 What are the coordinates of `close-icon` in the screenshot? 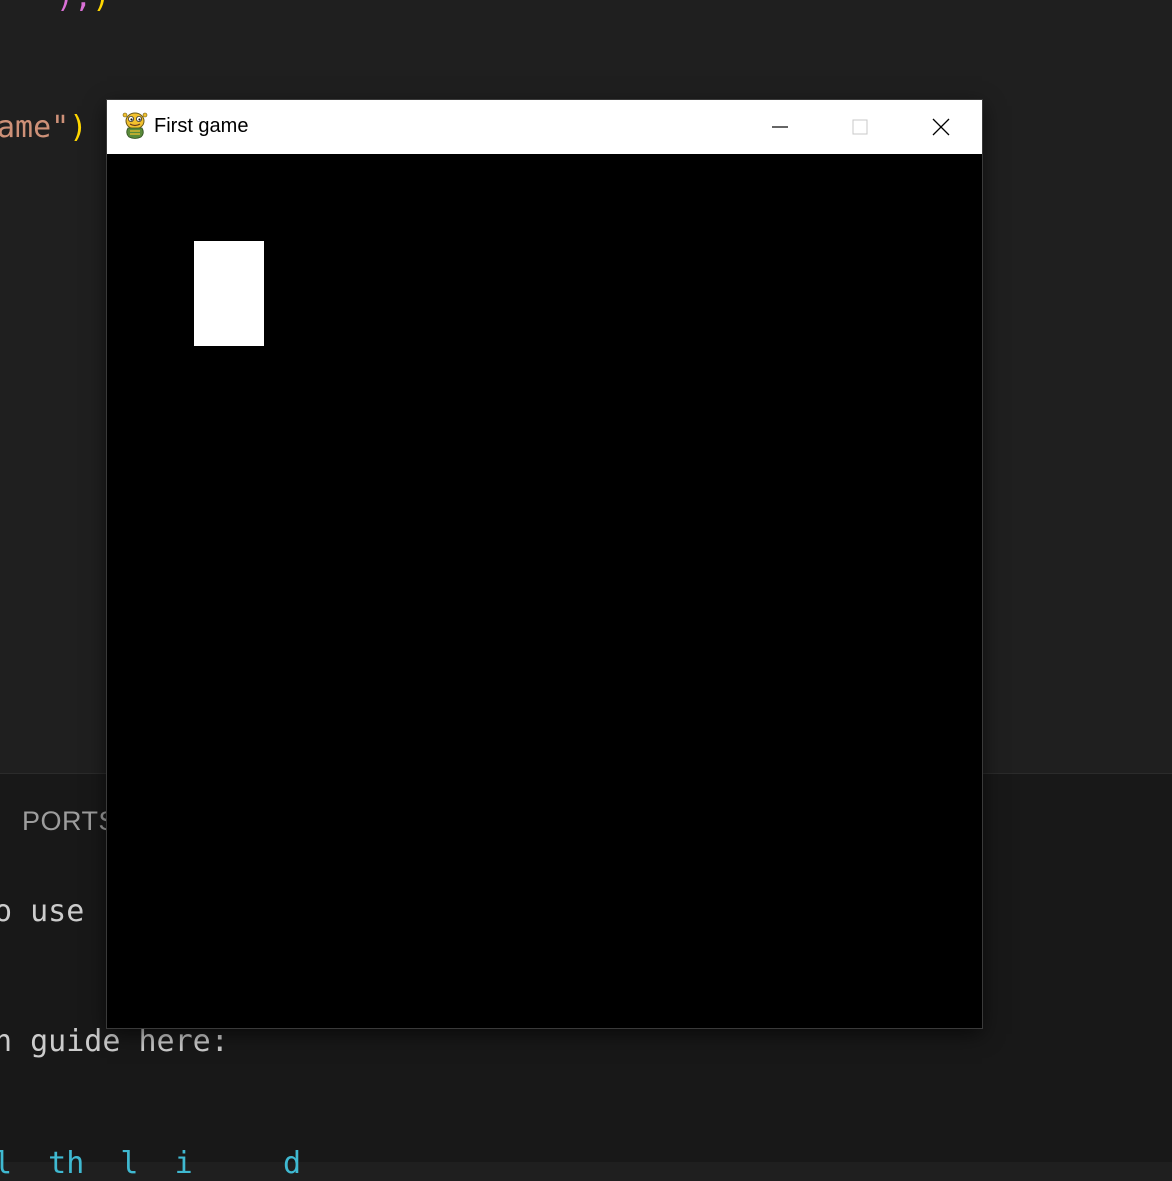 It's located at (941, 127).